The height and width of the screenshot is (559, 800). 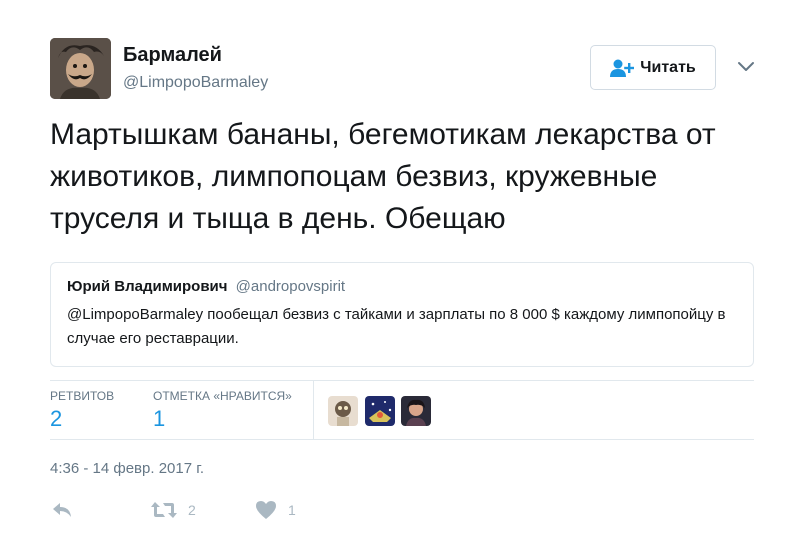 I want to click on retweets-count: 2, so click(x=56, y=419).